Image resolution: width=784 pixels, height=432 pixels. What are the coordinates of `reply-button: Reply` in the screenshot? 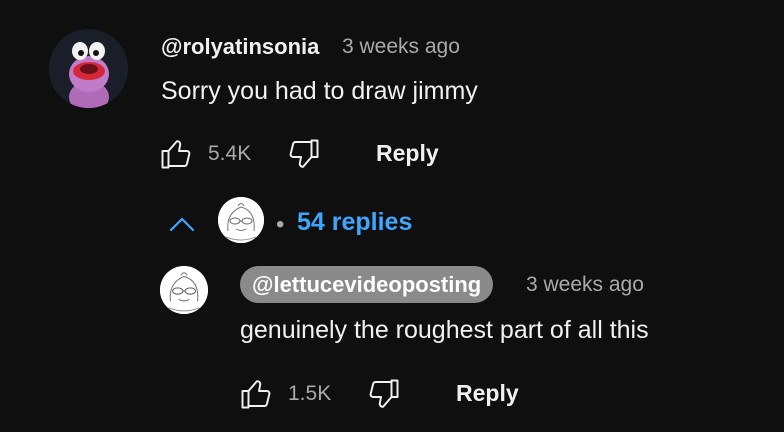 It's located at (407, 153).